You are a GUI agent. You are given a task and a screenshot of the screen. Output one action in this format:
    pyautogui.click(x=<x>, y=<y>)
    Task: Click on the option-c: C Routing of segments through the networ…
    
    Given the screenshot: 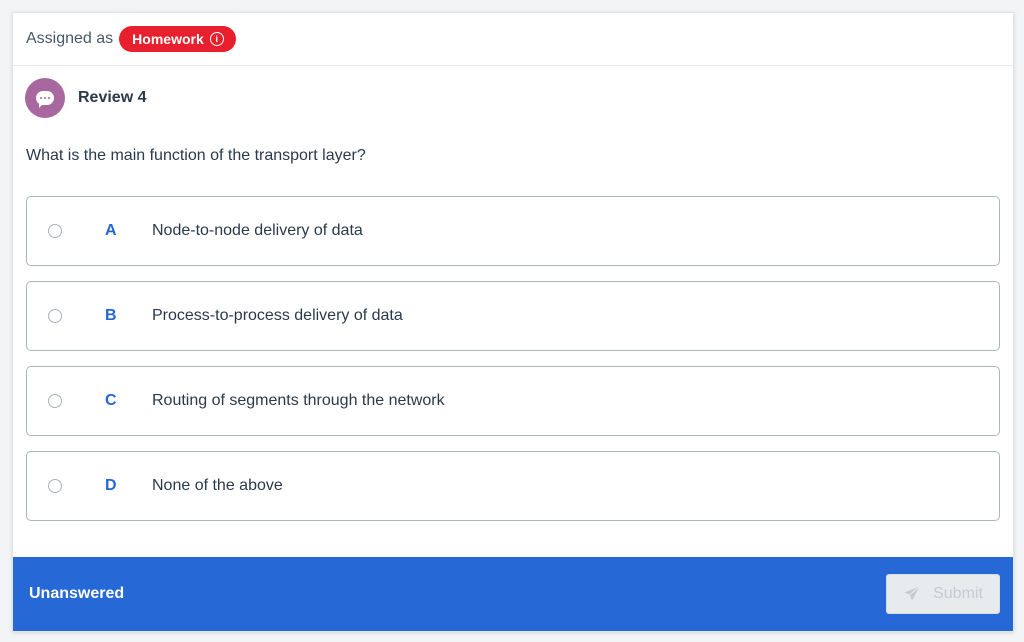 What is the action you would take?
    pyautogui.click(x=513, y=401)
    